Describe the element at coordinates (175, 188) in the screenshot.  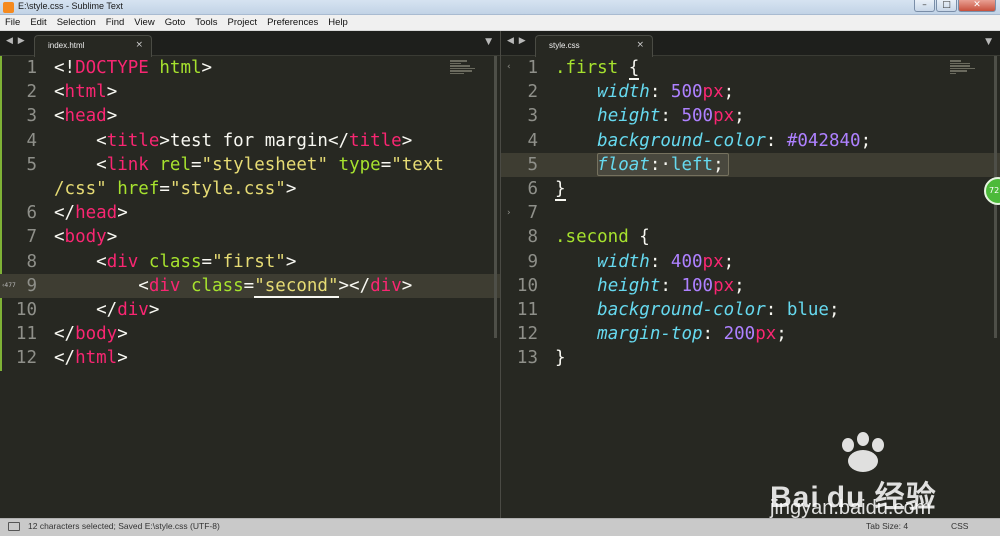
I see `code-line: /css" href="style.css">` at that location.